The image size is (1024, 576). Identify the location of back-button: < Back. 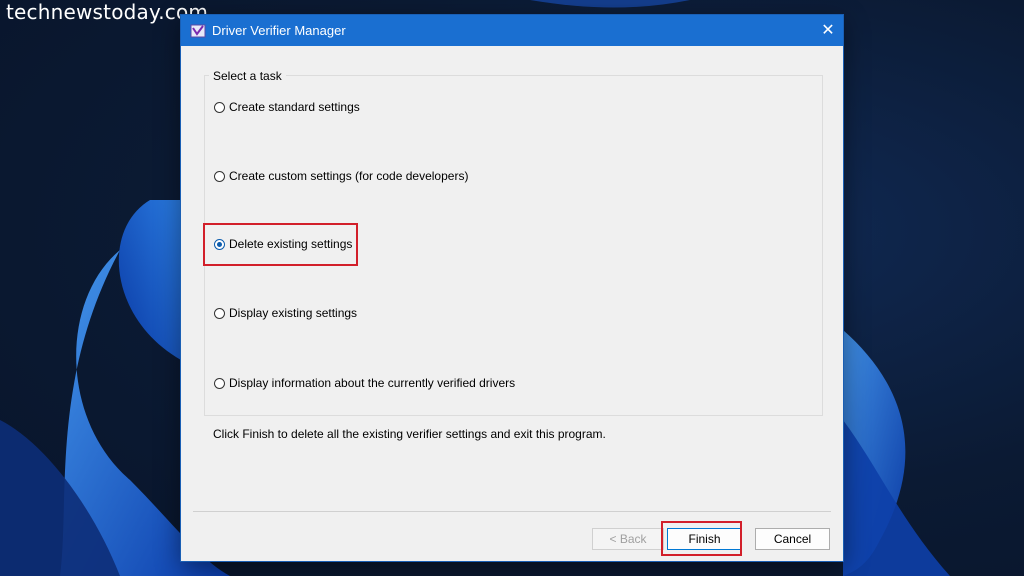
(628, 539).